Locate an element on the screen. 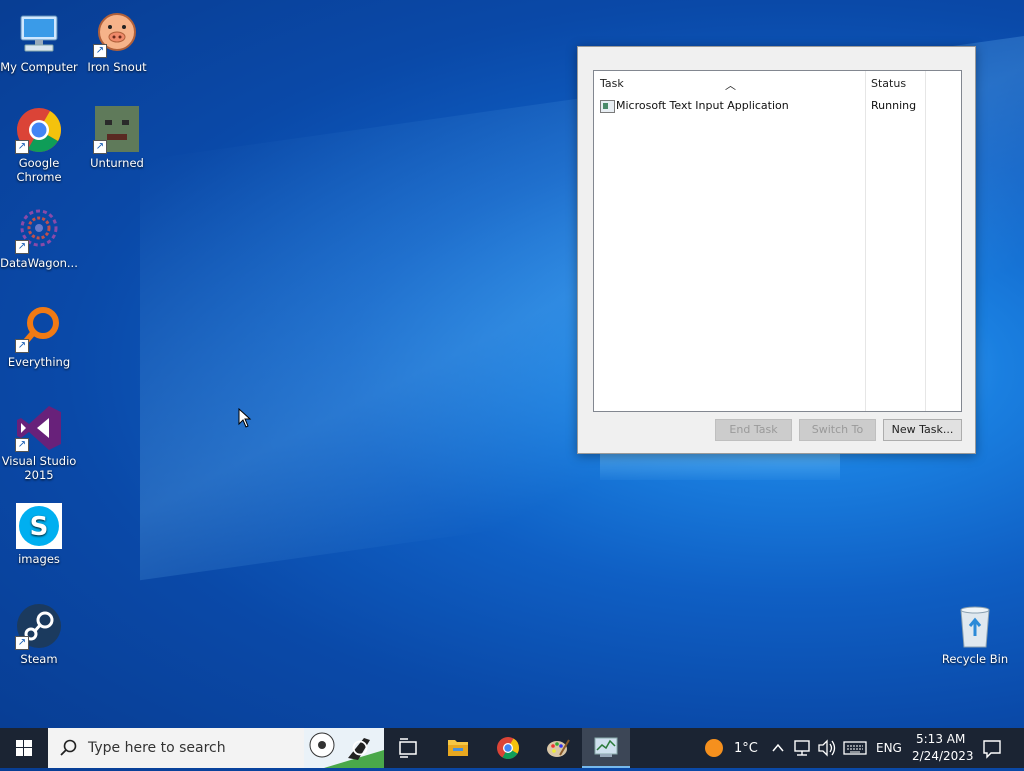 The image size is (1024, 771). taskbar-paint is located at coordinates (558, 748).